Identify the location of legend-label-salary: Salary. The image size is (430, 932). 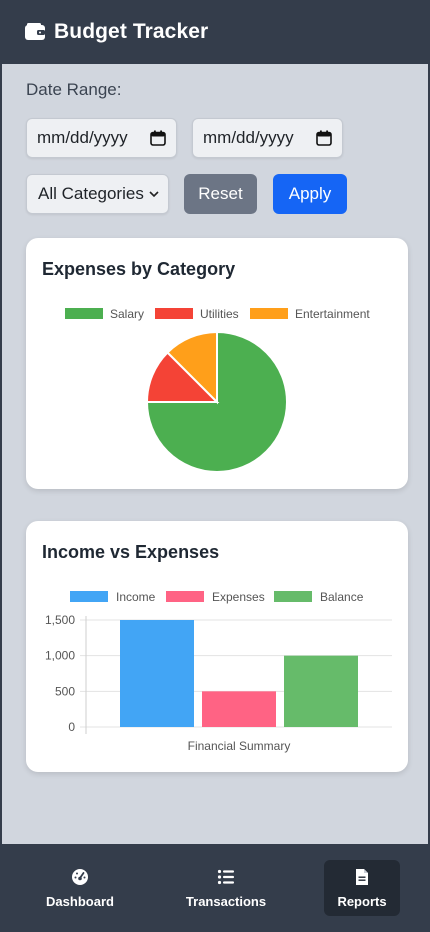
(127, 314).